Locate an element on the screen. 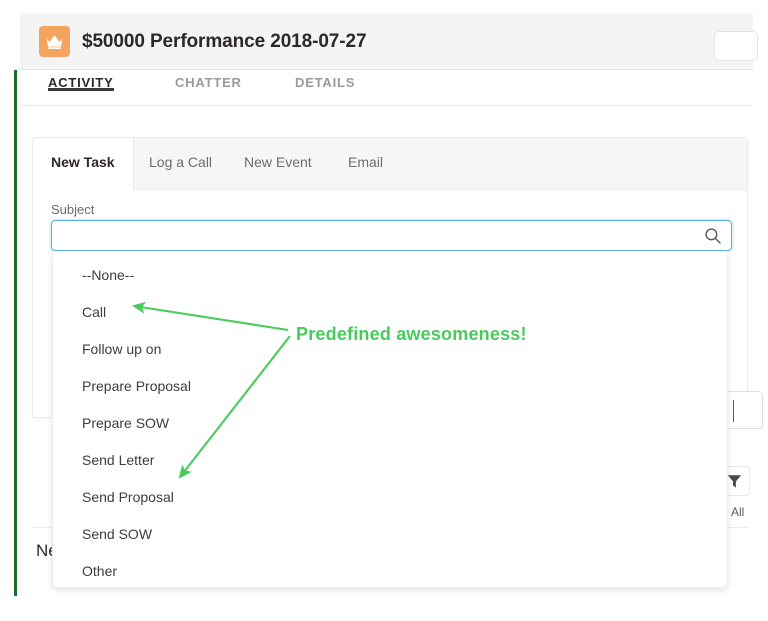  list-item-send-sow: Send SOW is located at coordinates (390, 534).